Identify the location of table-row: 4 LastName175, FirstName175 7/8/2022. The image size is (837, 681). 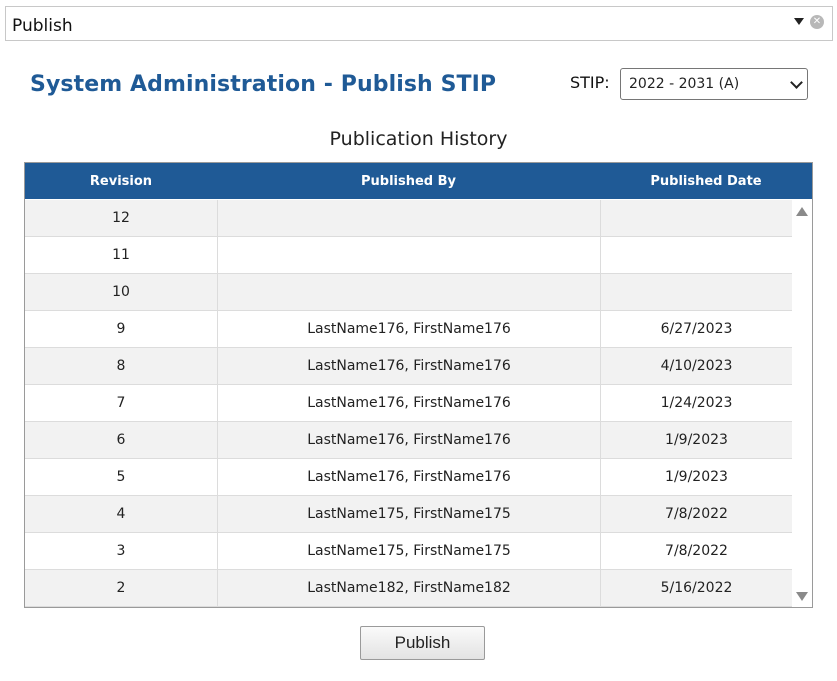
(408, 514).